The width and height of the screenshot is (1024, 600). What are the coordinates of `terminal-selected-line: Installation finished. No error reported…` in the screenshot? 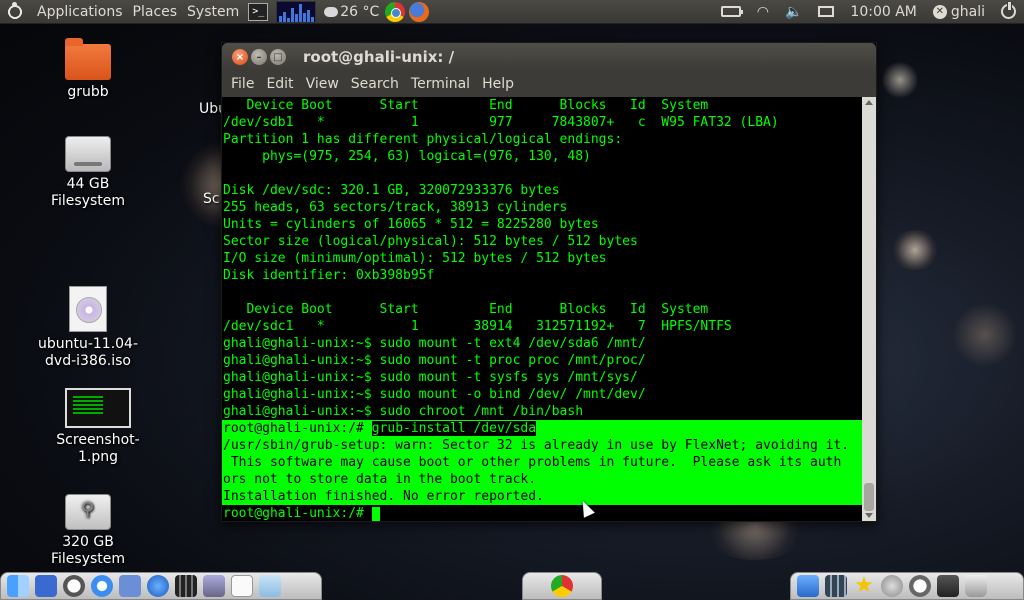 It's located at (543, 496).